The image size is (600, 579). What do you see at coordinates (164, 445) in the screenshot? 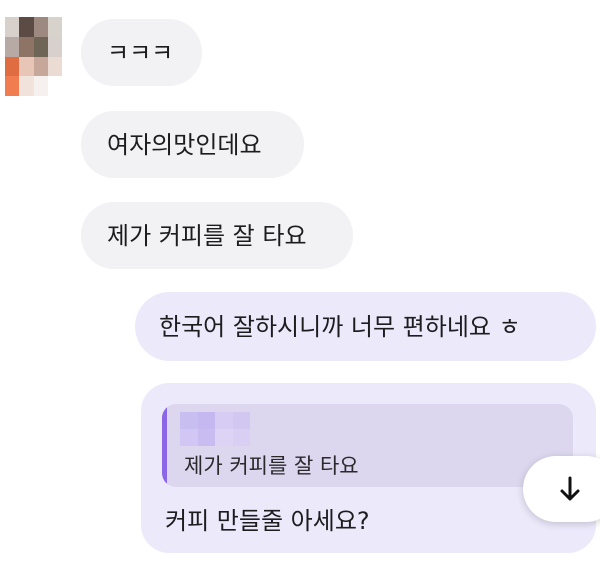
I see `quote-accent-bar` at bounding box center [164, 445].